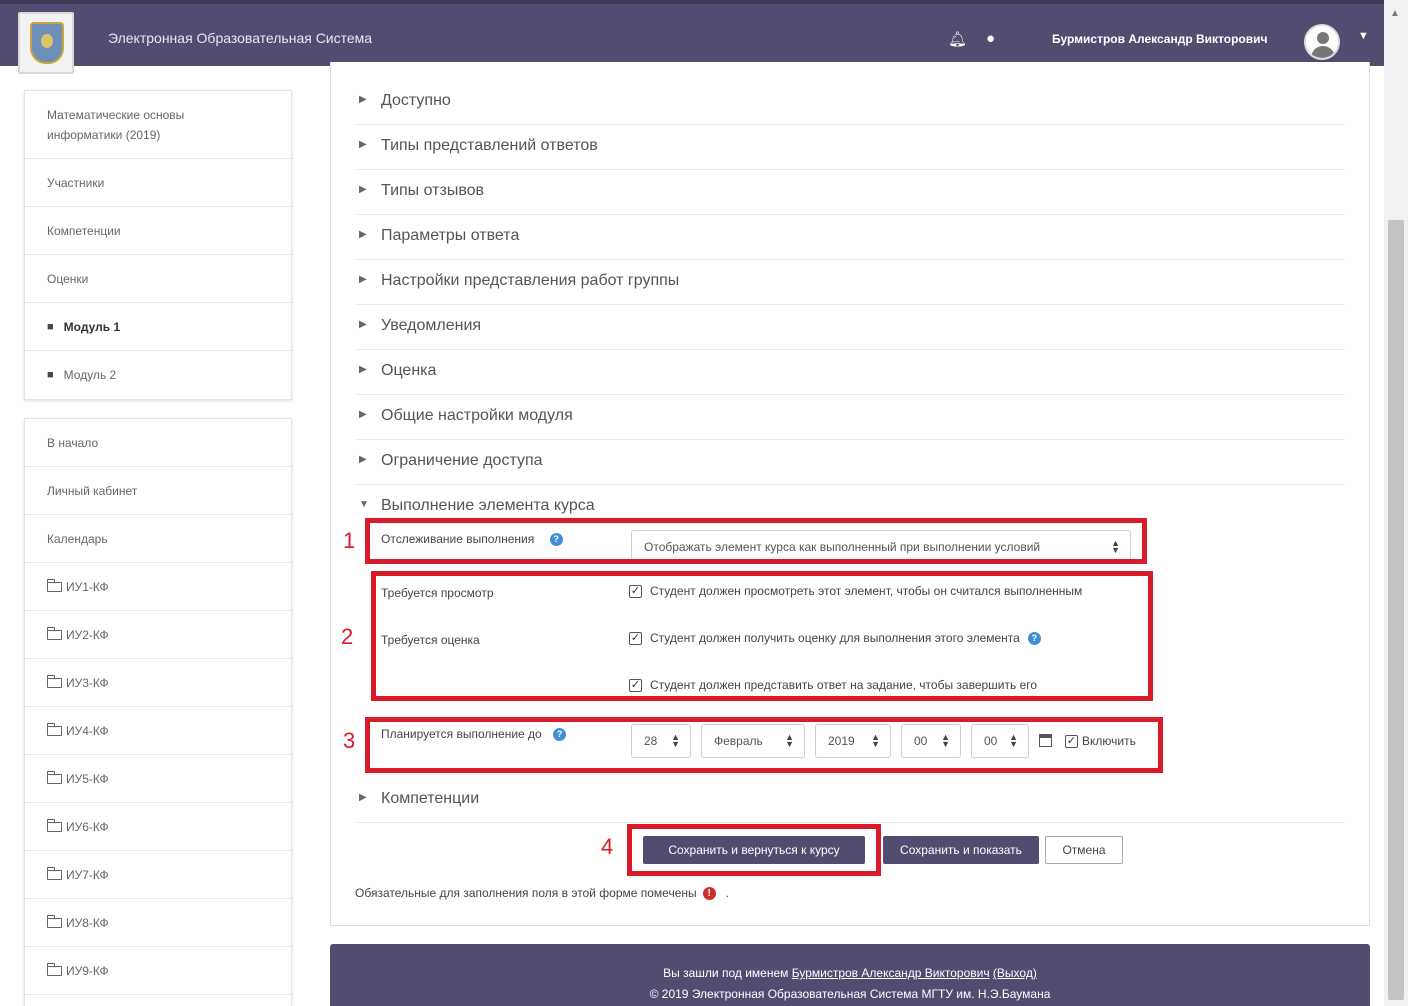 The image size is (1408, 1006). I want to click on nav-item-course: Математические основы информатики (2019), so click(158, 125).